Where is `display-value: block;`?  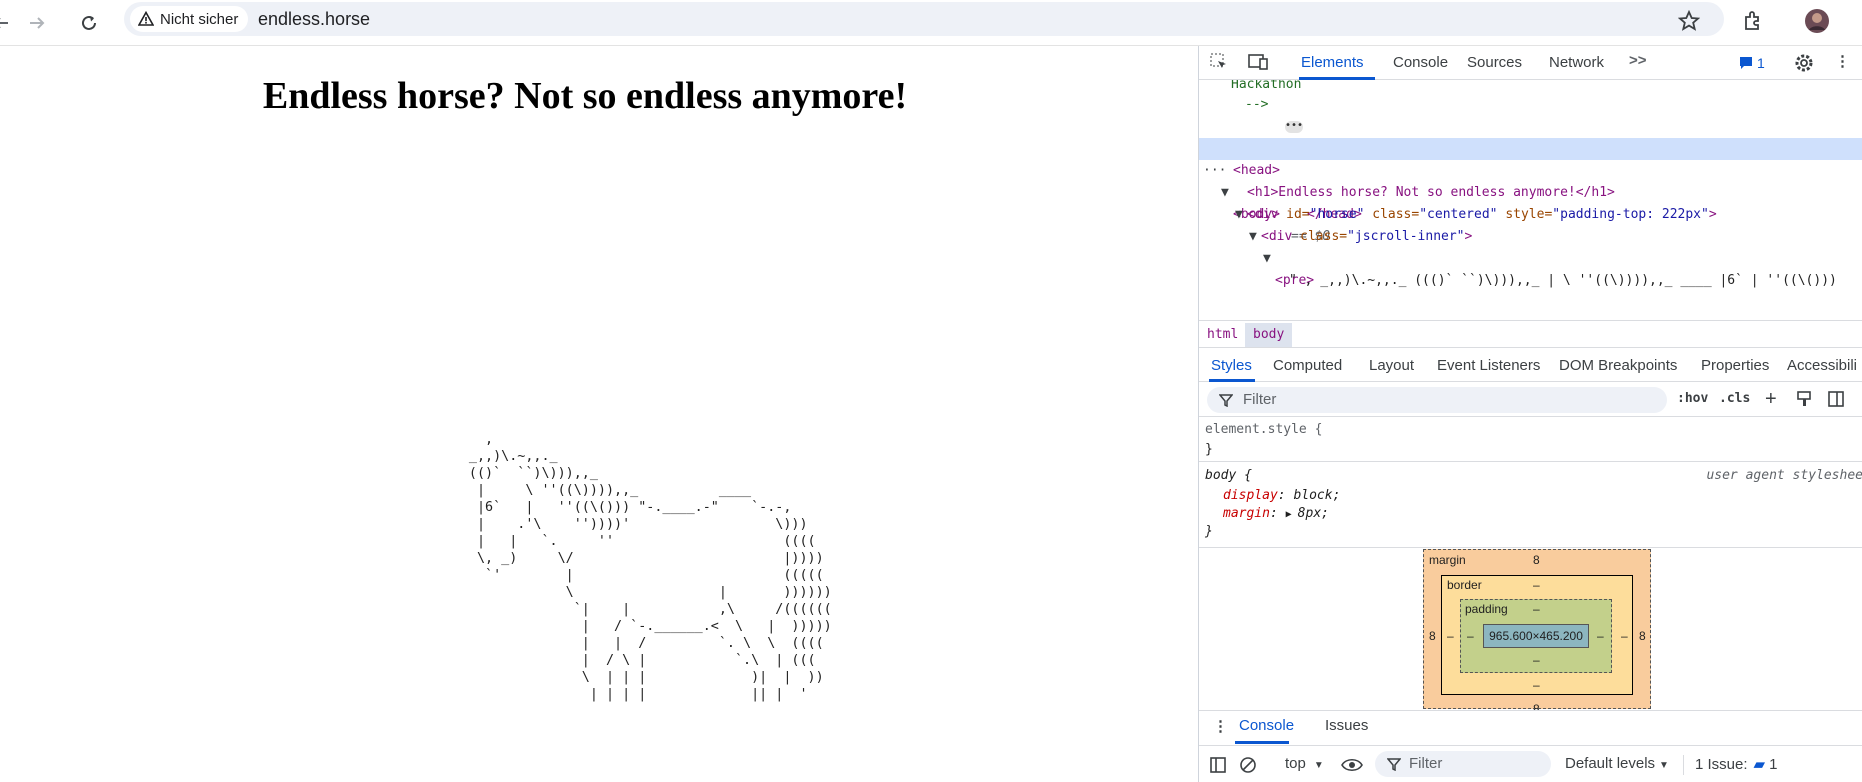
display-value: block; is located at coordinates (1317, 495).